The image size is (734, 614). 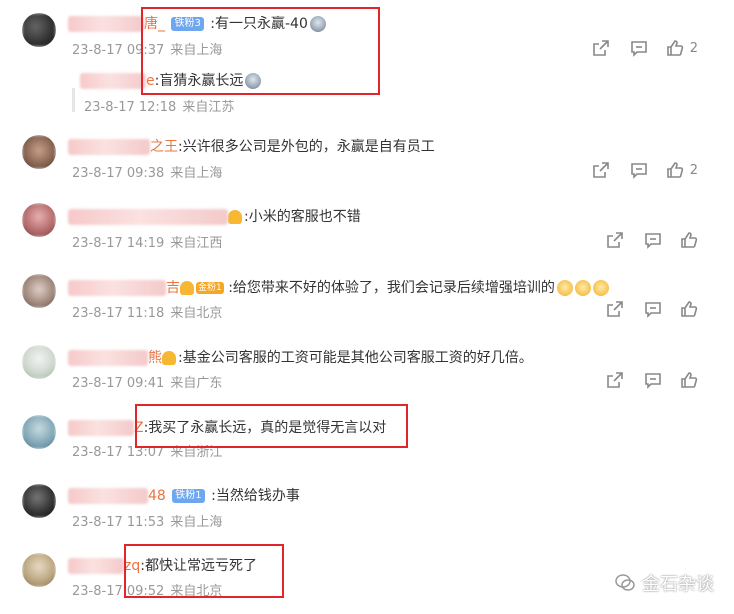 I want to click on reply-thread-line, so click(x=73, y=100).